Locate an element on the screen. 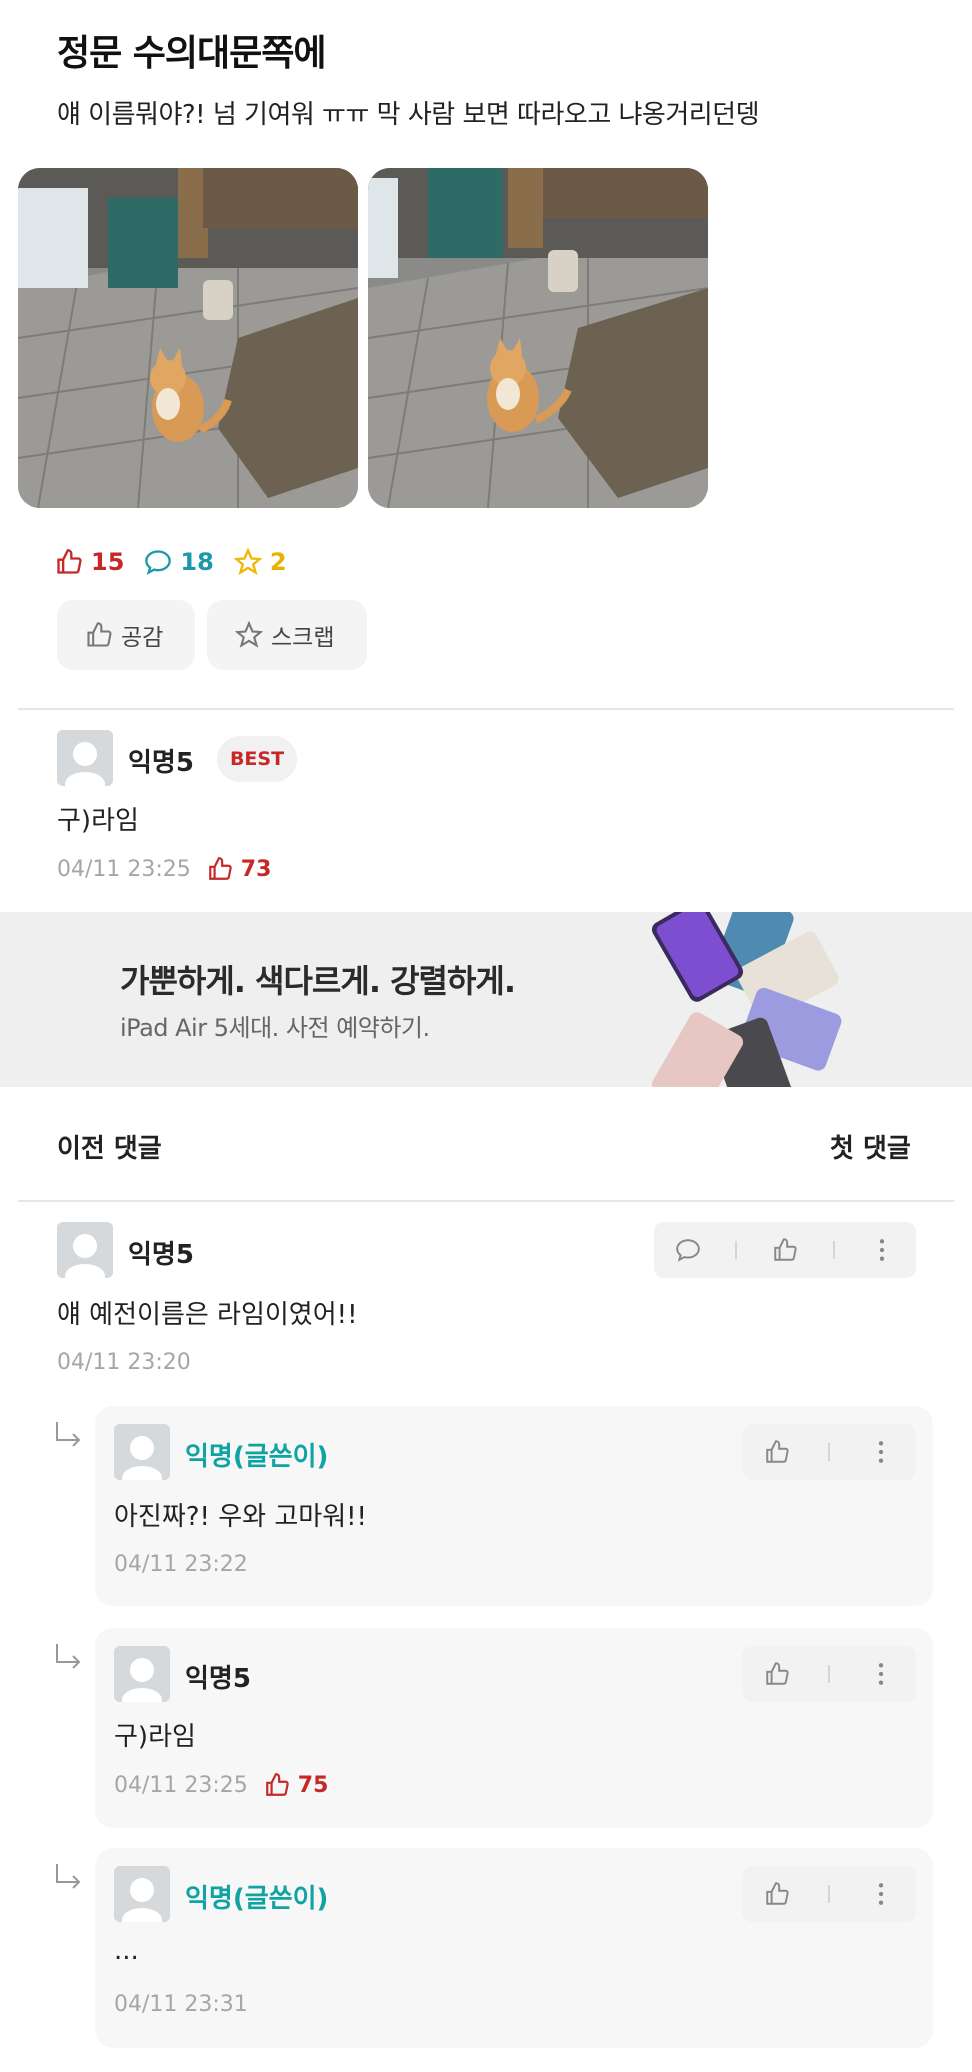 This screenshot has width=972, height=2072. best-badge: BEST is located at coordinates (257, 759).